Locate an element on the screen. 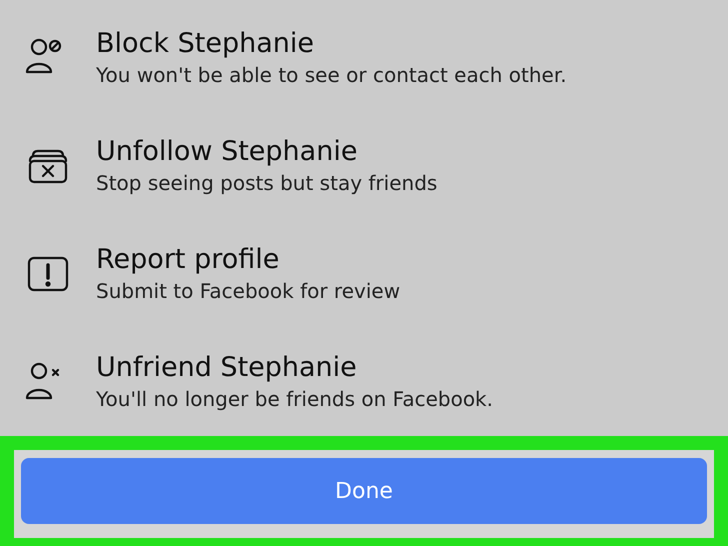  action-description: You won't be able to see or contact each other. is located at coordinates (331, 75).